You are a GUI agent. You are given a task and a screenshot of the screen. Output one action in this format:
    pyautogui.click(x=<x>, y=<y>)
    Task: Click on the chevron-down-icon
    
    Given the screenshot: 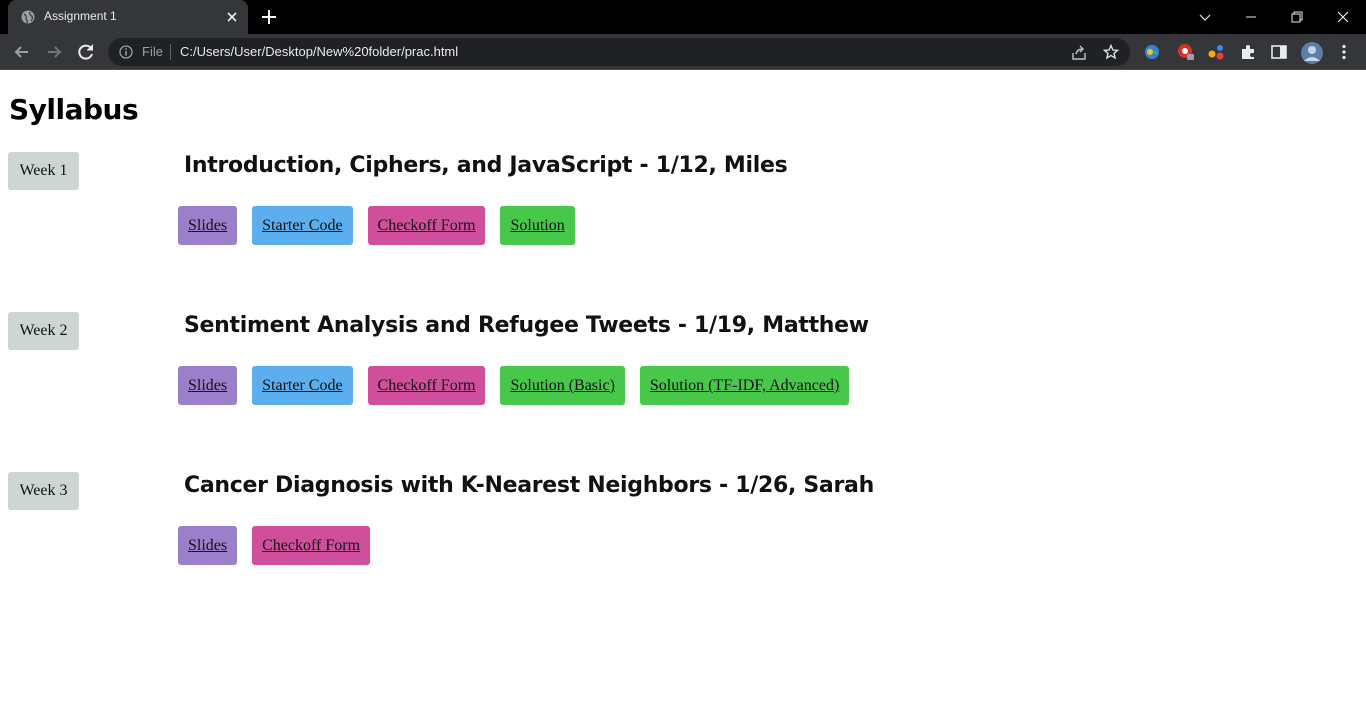 What is the action you would take?
    pyautogui.click(x=1205, y=17)
    